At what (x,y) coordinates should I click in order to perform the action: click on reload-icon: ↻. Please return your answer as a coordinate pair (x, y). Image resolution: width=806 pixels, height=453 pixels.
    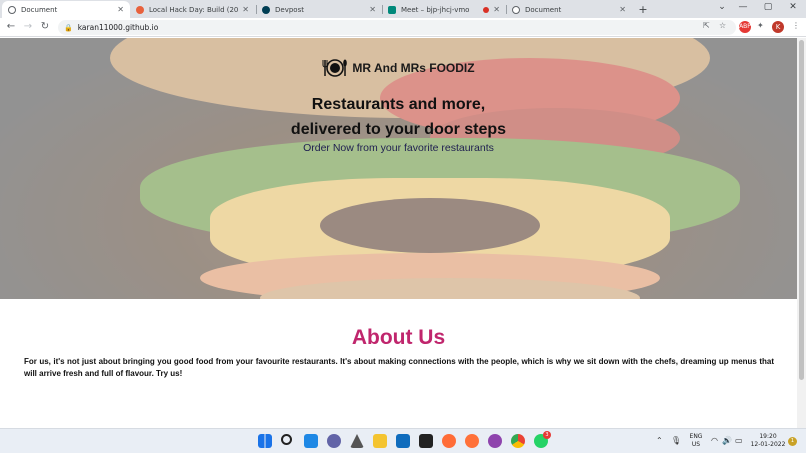
    Looking at the image, I should click on (45, 26).